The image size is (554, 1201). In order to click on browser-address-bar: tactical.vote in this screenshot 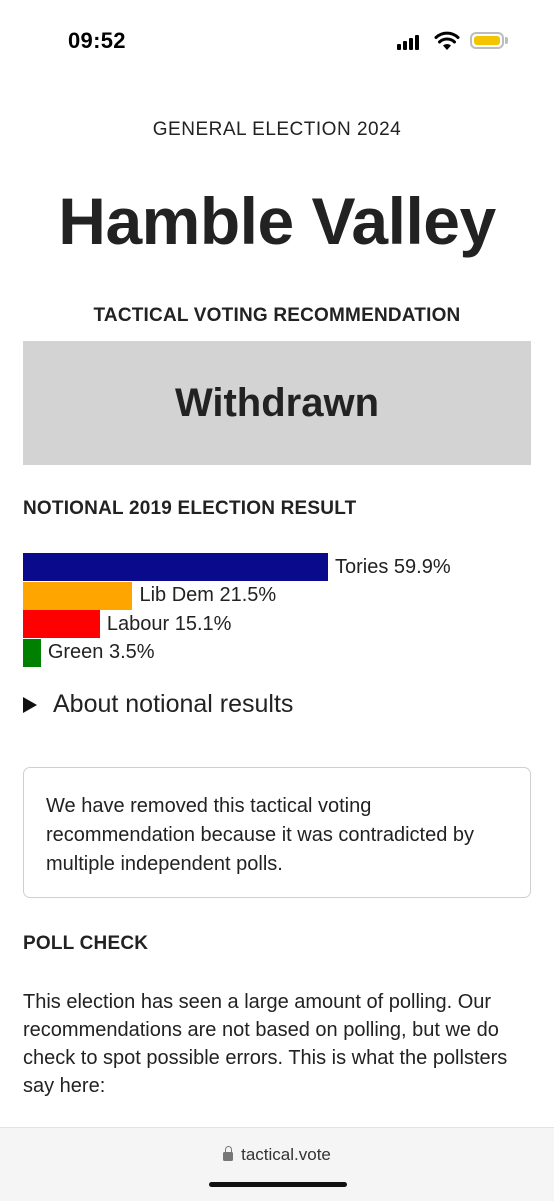, I will do `click(277, 1164)`.